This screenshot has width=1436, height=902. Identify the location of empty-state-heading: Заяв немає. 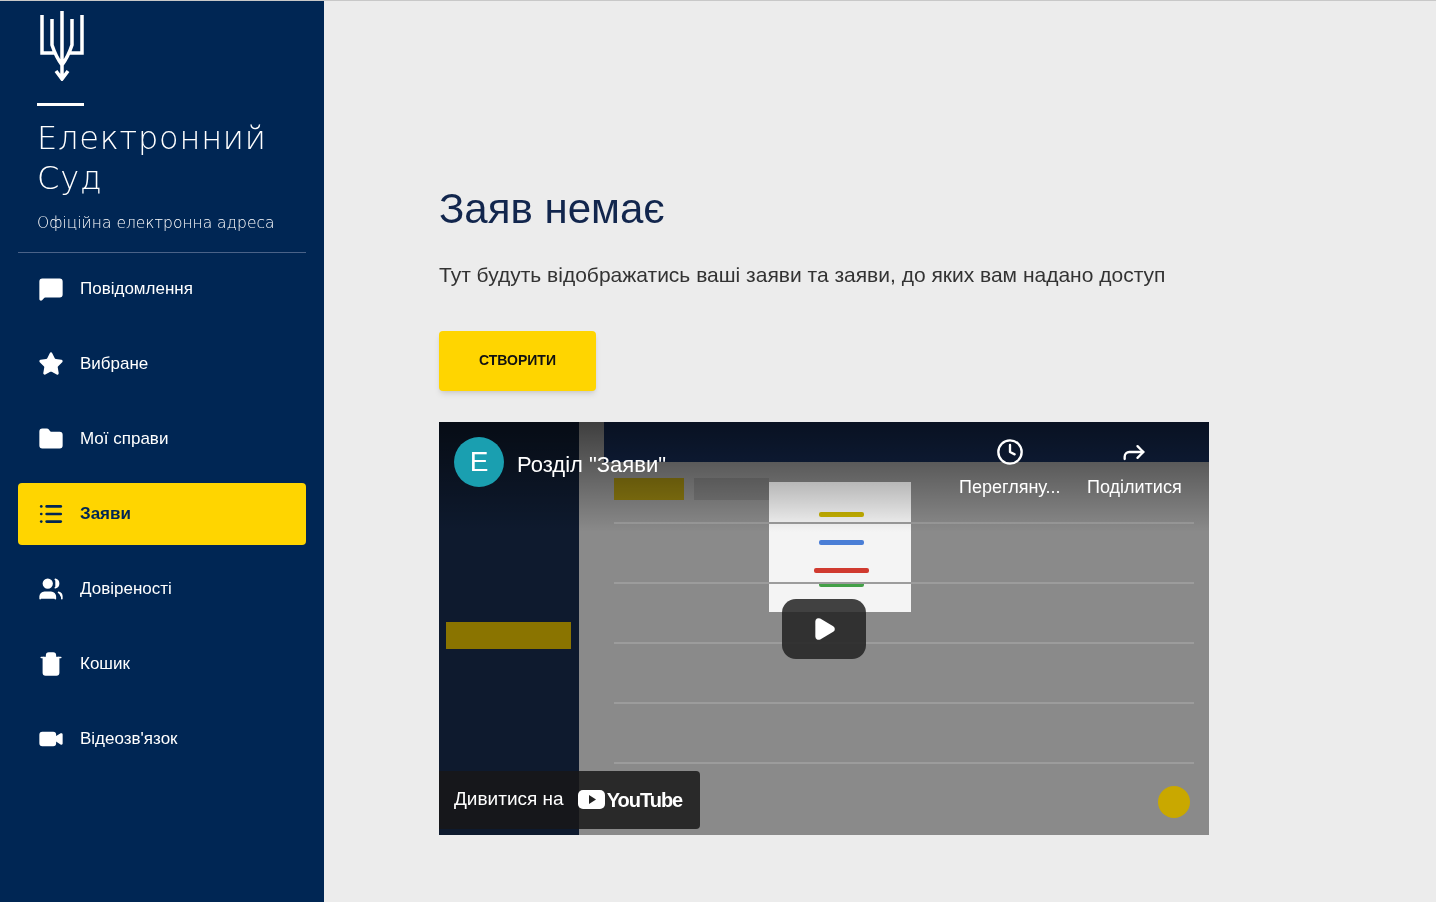
(552, 209).